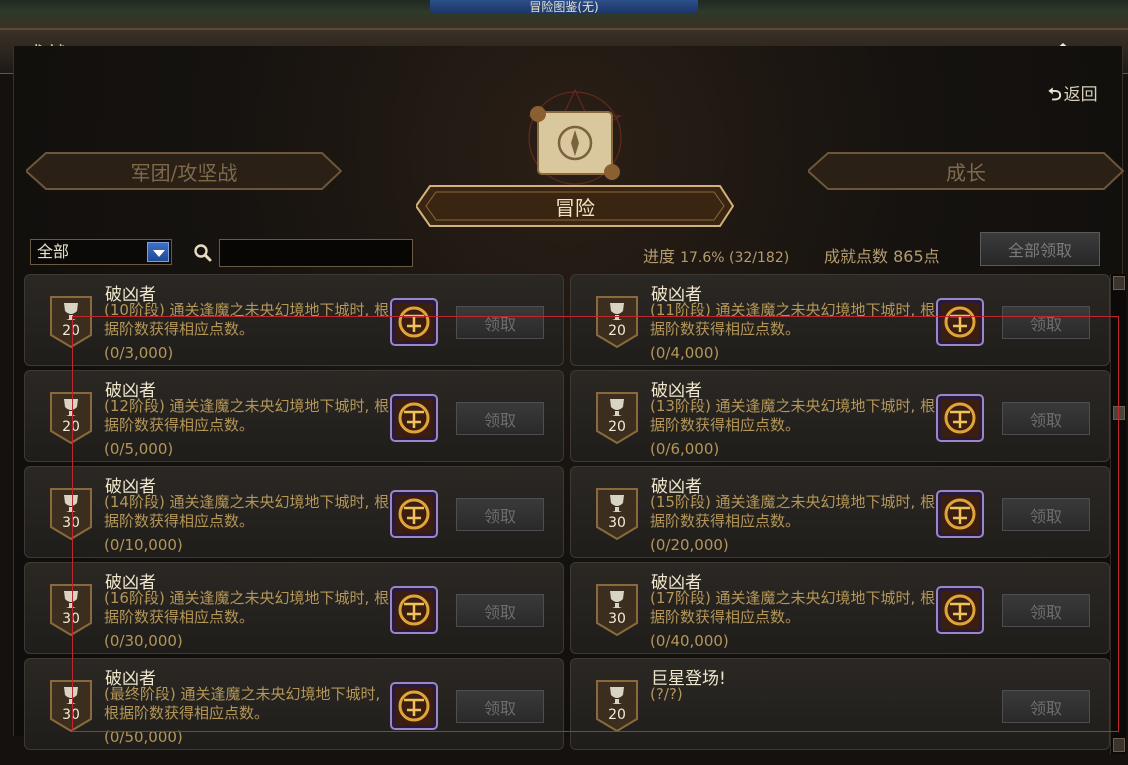 The height and width of the screenshot is (765, 1128). I want to click on game-top-strip: 冒险图鉴(无), so click(564, 15).